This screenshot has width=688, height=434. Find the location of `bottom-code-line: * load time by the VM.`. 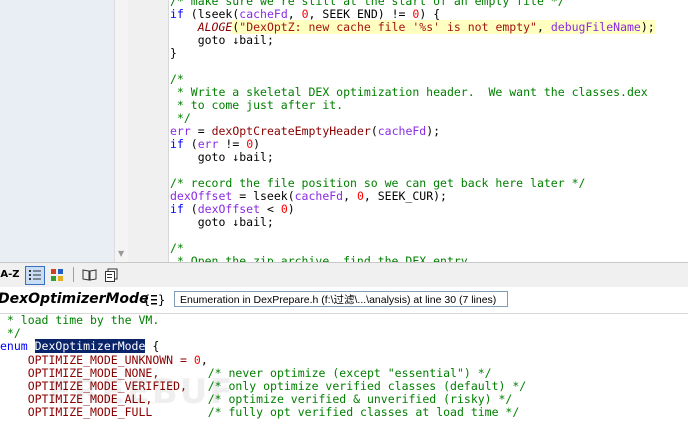

bottom-code-line: * load time by the VM. is located at coordinates (79, 320).